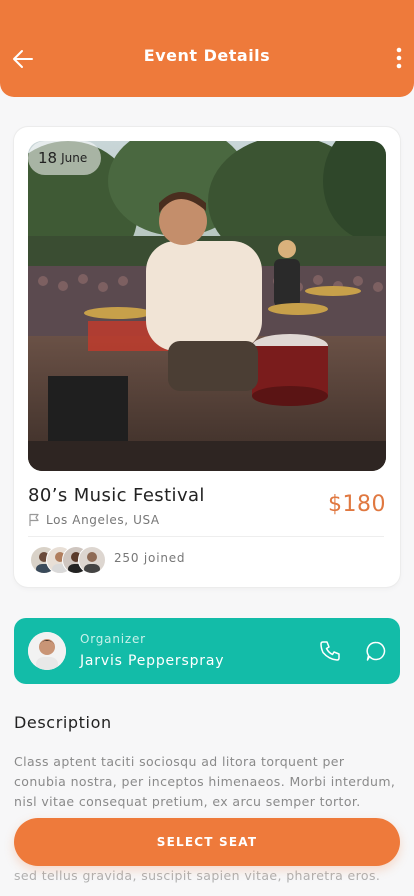  What do you see at coordinates (48, 158) in the screenshot?
I see `date-day: 18` at bounding box center [48, 158].